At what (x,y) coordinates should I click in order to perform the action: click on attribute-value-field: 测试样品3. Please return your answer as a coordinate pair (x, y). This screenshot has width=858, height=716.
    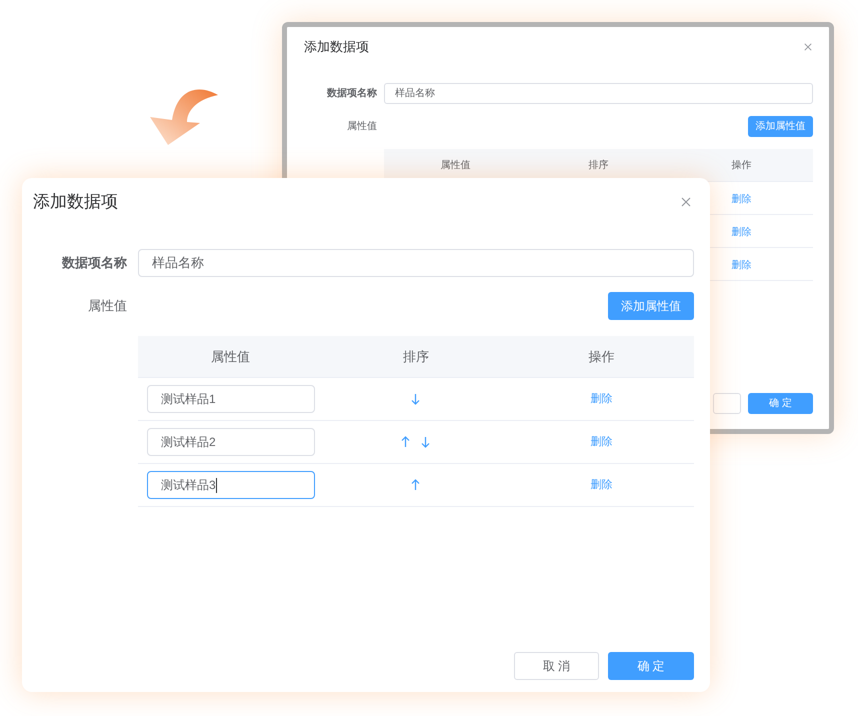
    Looking at the image, I should click on (231, 485).